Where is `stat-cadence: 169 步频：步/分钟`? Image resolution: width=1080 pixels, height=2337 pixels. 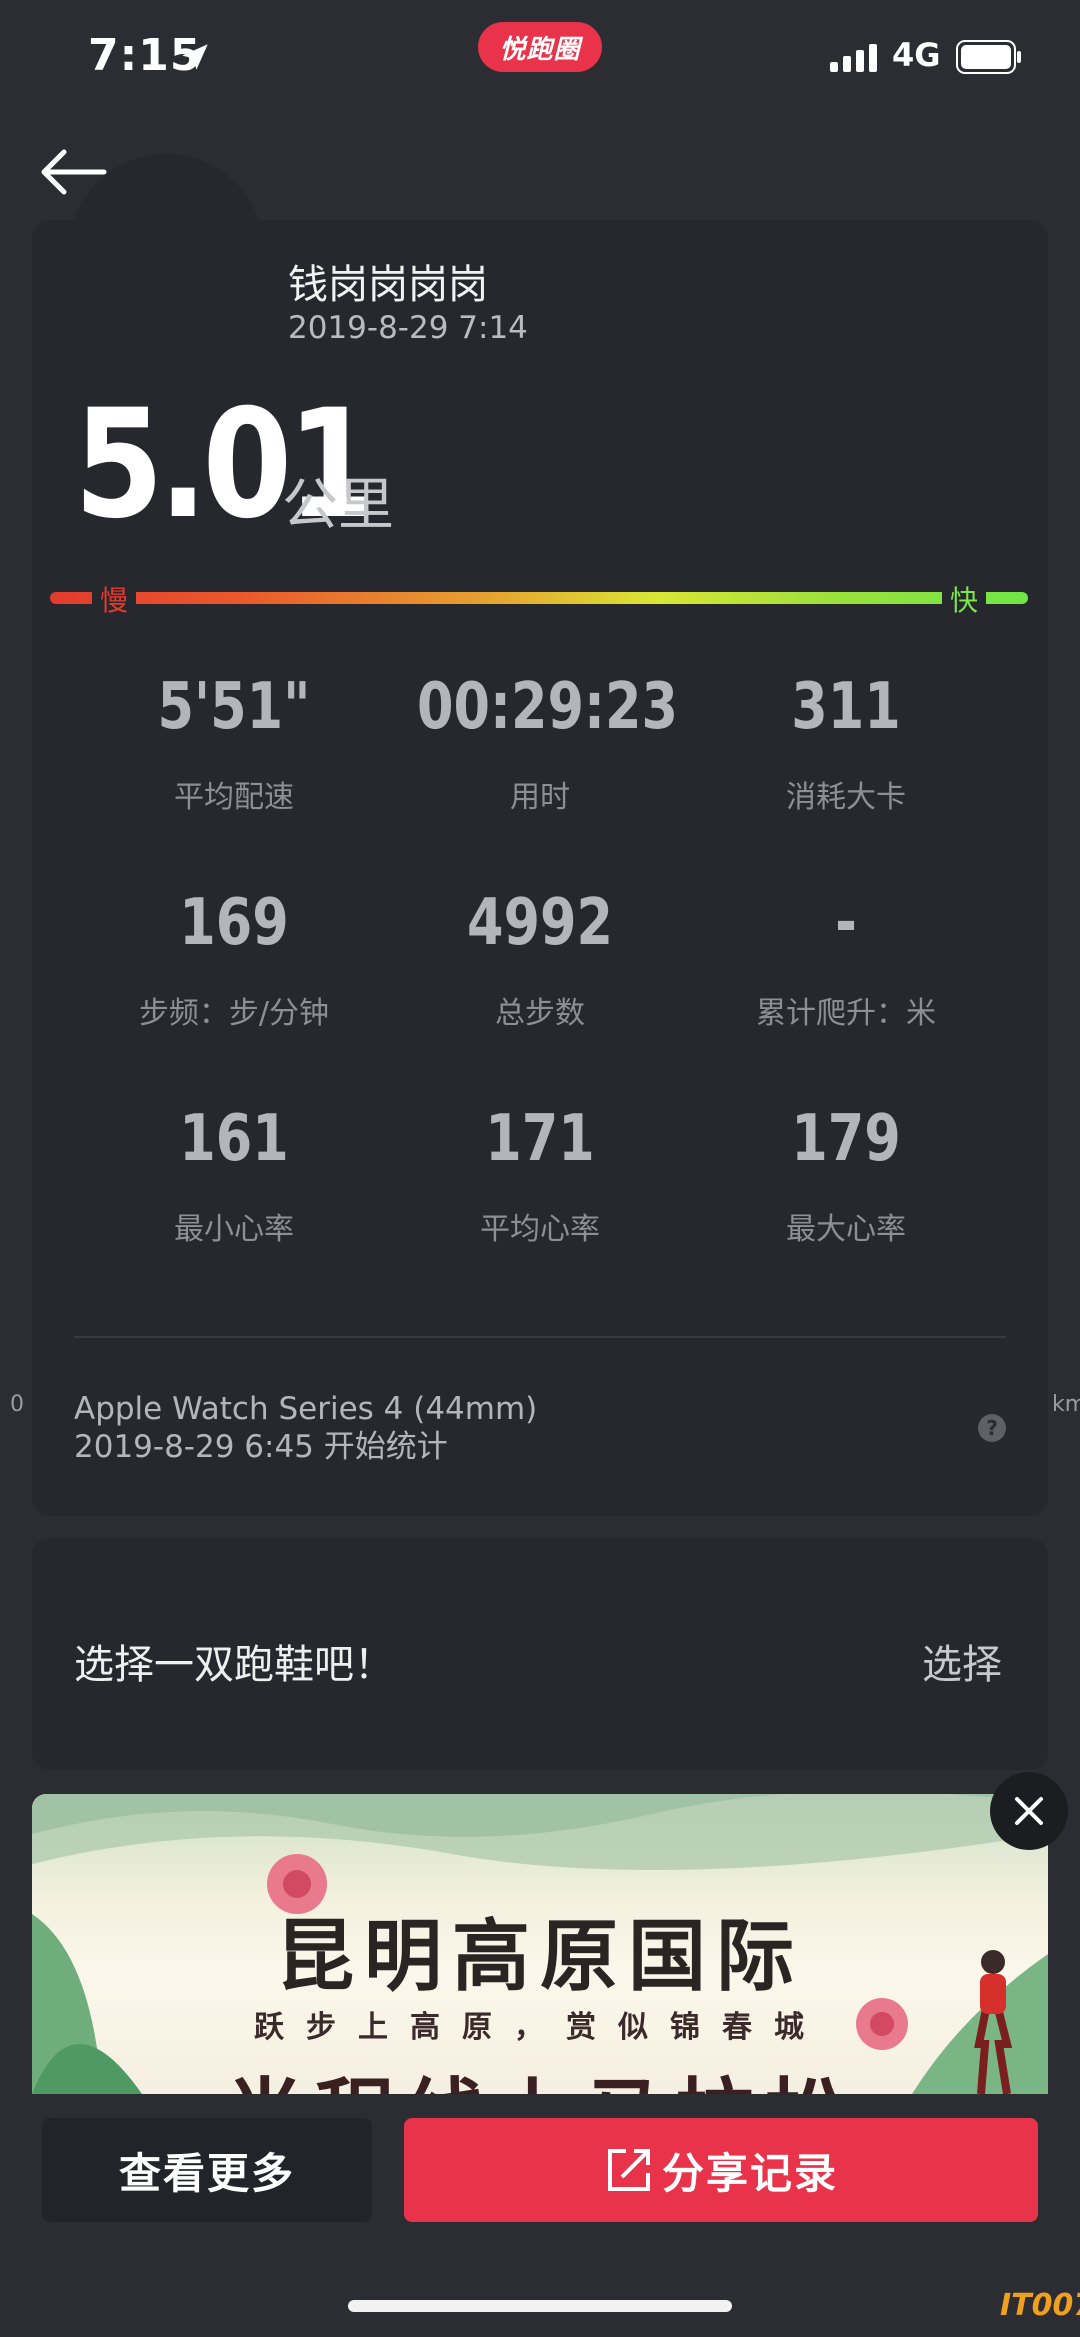 stat-cadence: 169 步频：步/分钟 is located at coordinates (234, 960).